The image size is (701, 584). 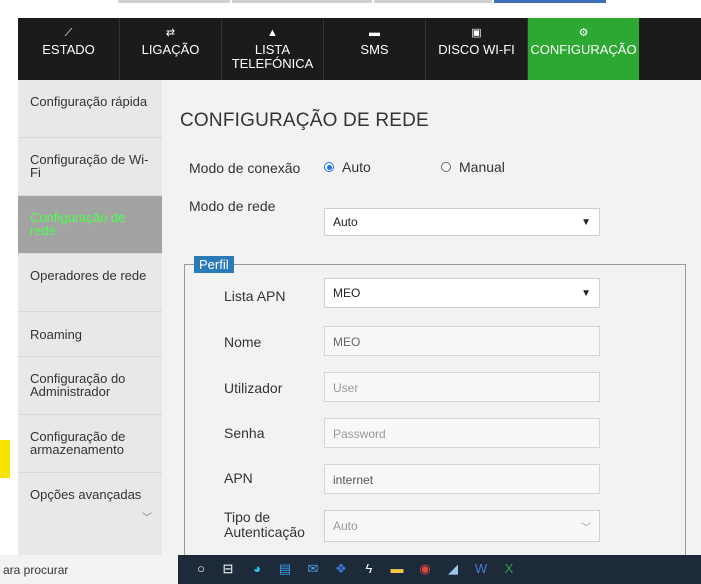 I want to click on user-label: Utilizador, so click(x=253, y=388).